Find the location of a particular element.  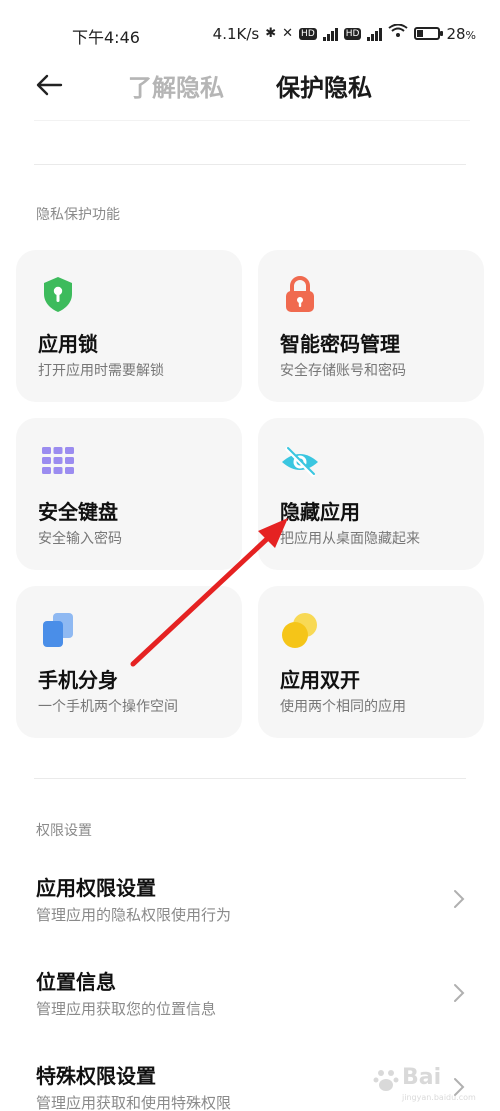

status-icons: 4.1K/s ✱ ✕ HD HD 28% is located at coordinates (344, 33).